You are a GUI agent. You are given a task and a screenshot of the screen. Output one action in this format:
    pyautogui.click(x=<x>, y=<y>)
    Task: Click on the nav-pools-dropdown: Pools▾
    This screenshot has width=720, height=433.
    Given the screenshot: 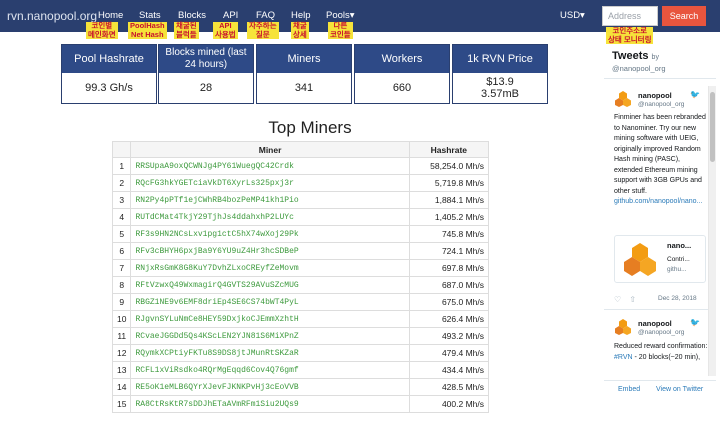 What is the action you would take?
    pyautogui.click(x=340, y=15)
    